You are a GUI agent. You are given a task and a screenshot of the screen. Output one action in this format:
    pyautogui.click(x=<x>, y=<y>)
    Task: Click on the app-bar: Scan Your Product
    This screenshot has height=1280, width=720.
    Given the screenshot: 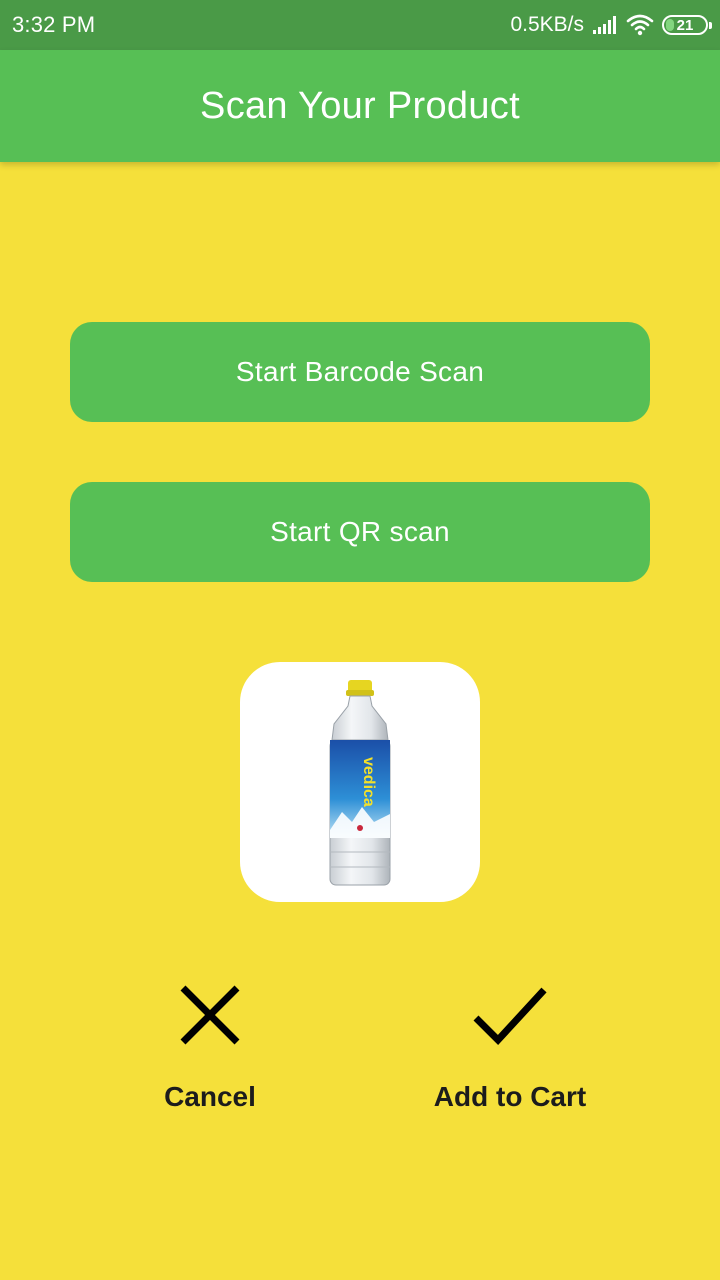 What is the action you would take?
    pyautogui.click(x=360, y=106)
    